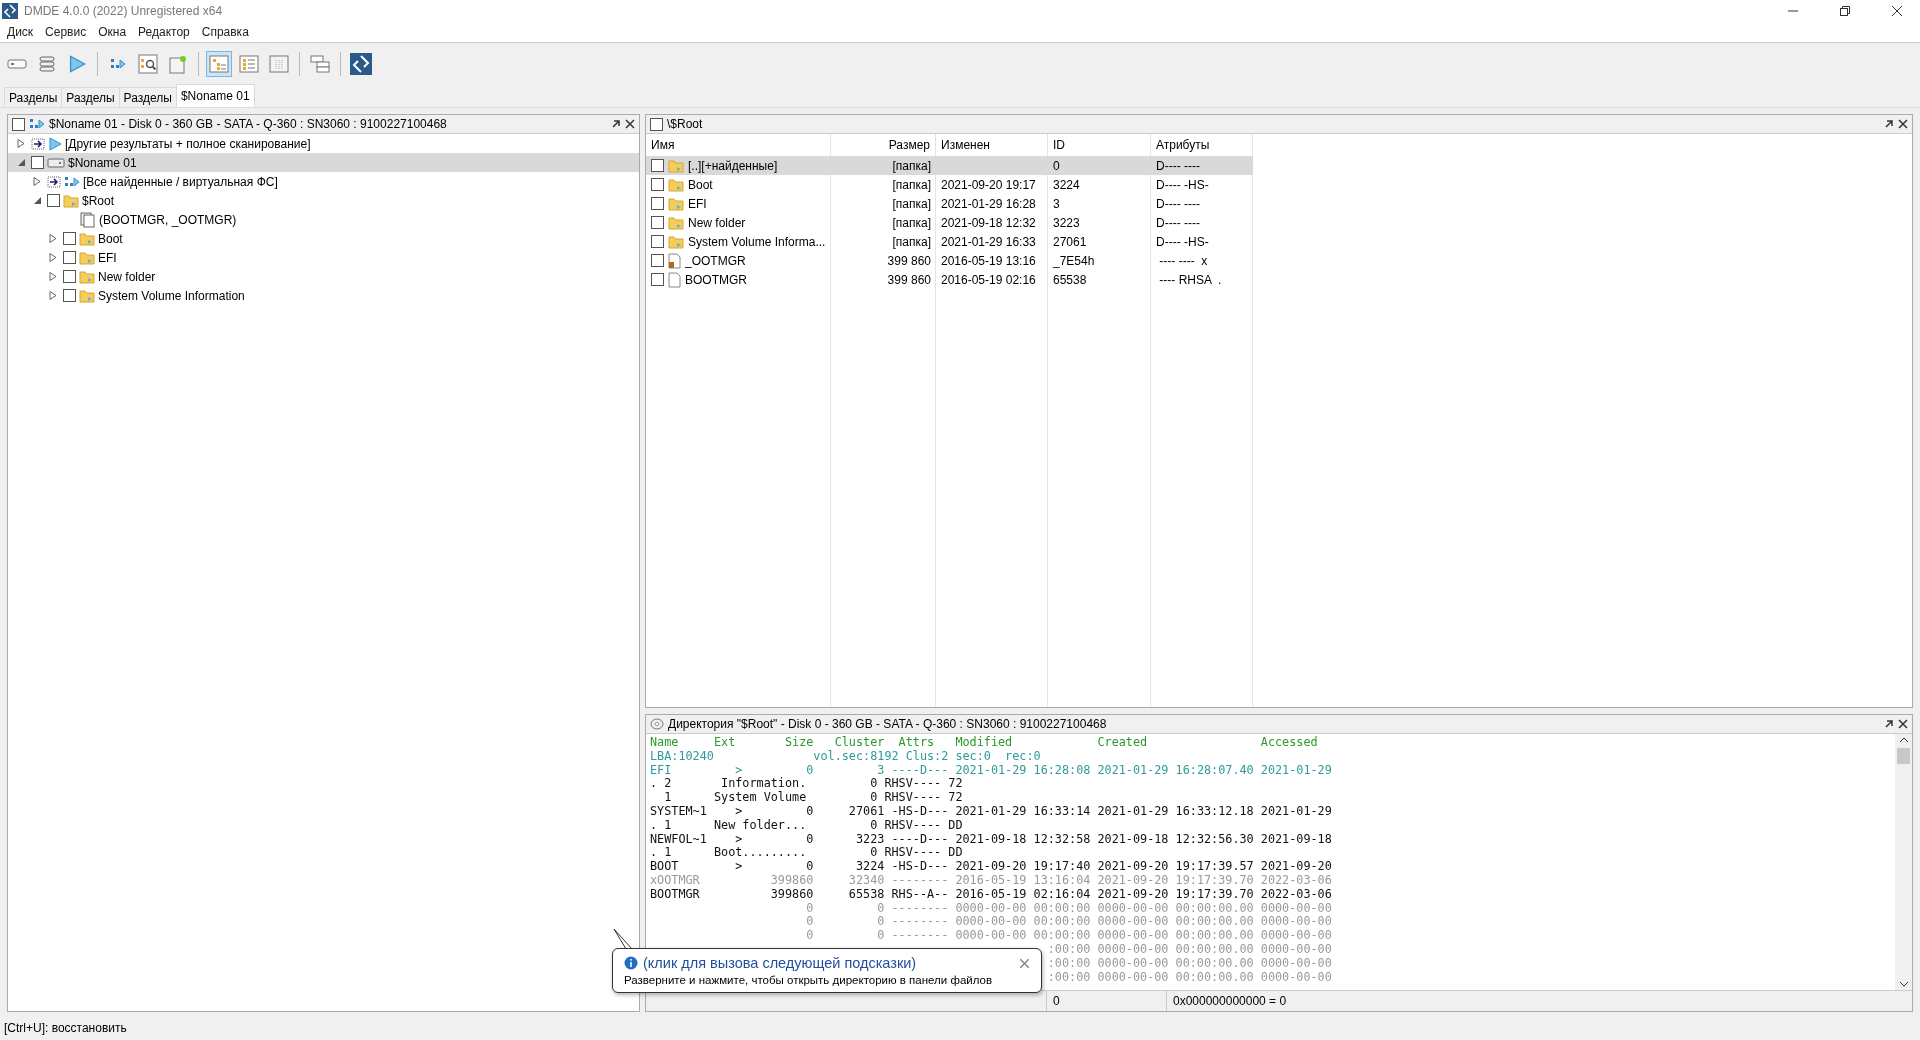  What do you see at coordinates (165, 32) in the screenshot?
I see `menu-item: Редактор` at bounding box center [165, 32].